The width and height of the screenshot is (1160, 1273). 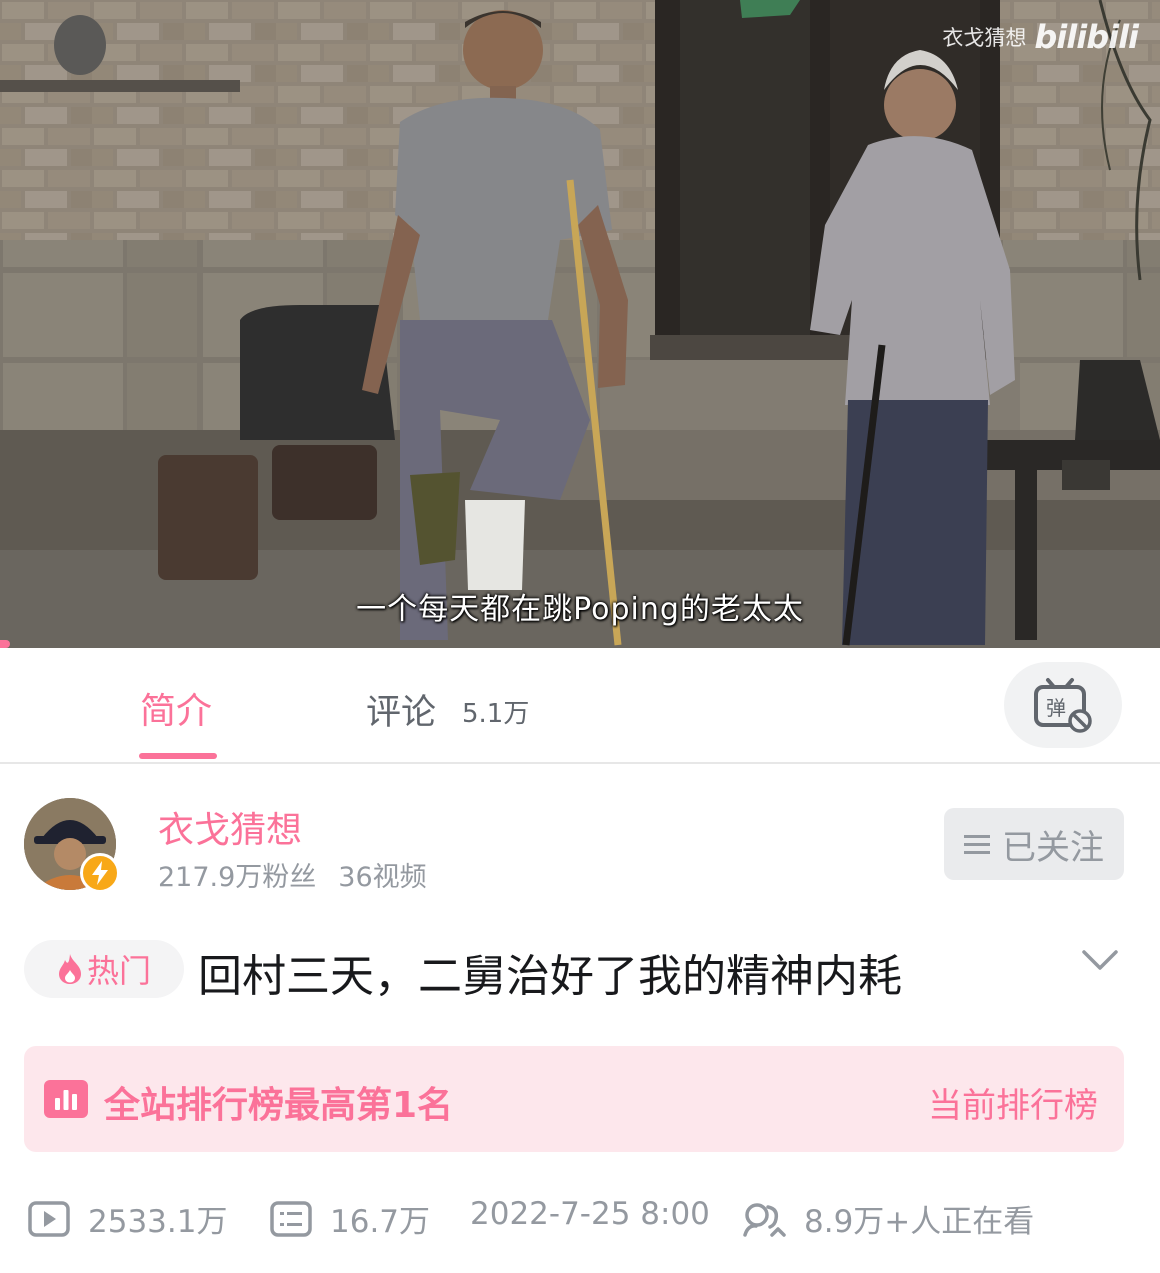 I want to click on progress-indicator, so click(x=5, y=644).